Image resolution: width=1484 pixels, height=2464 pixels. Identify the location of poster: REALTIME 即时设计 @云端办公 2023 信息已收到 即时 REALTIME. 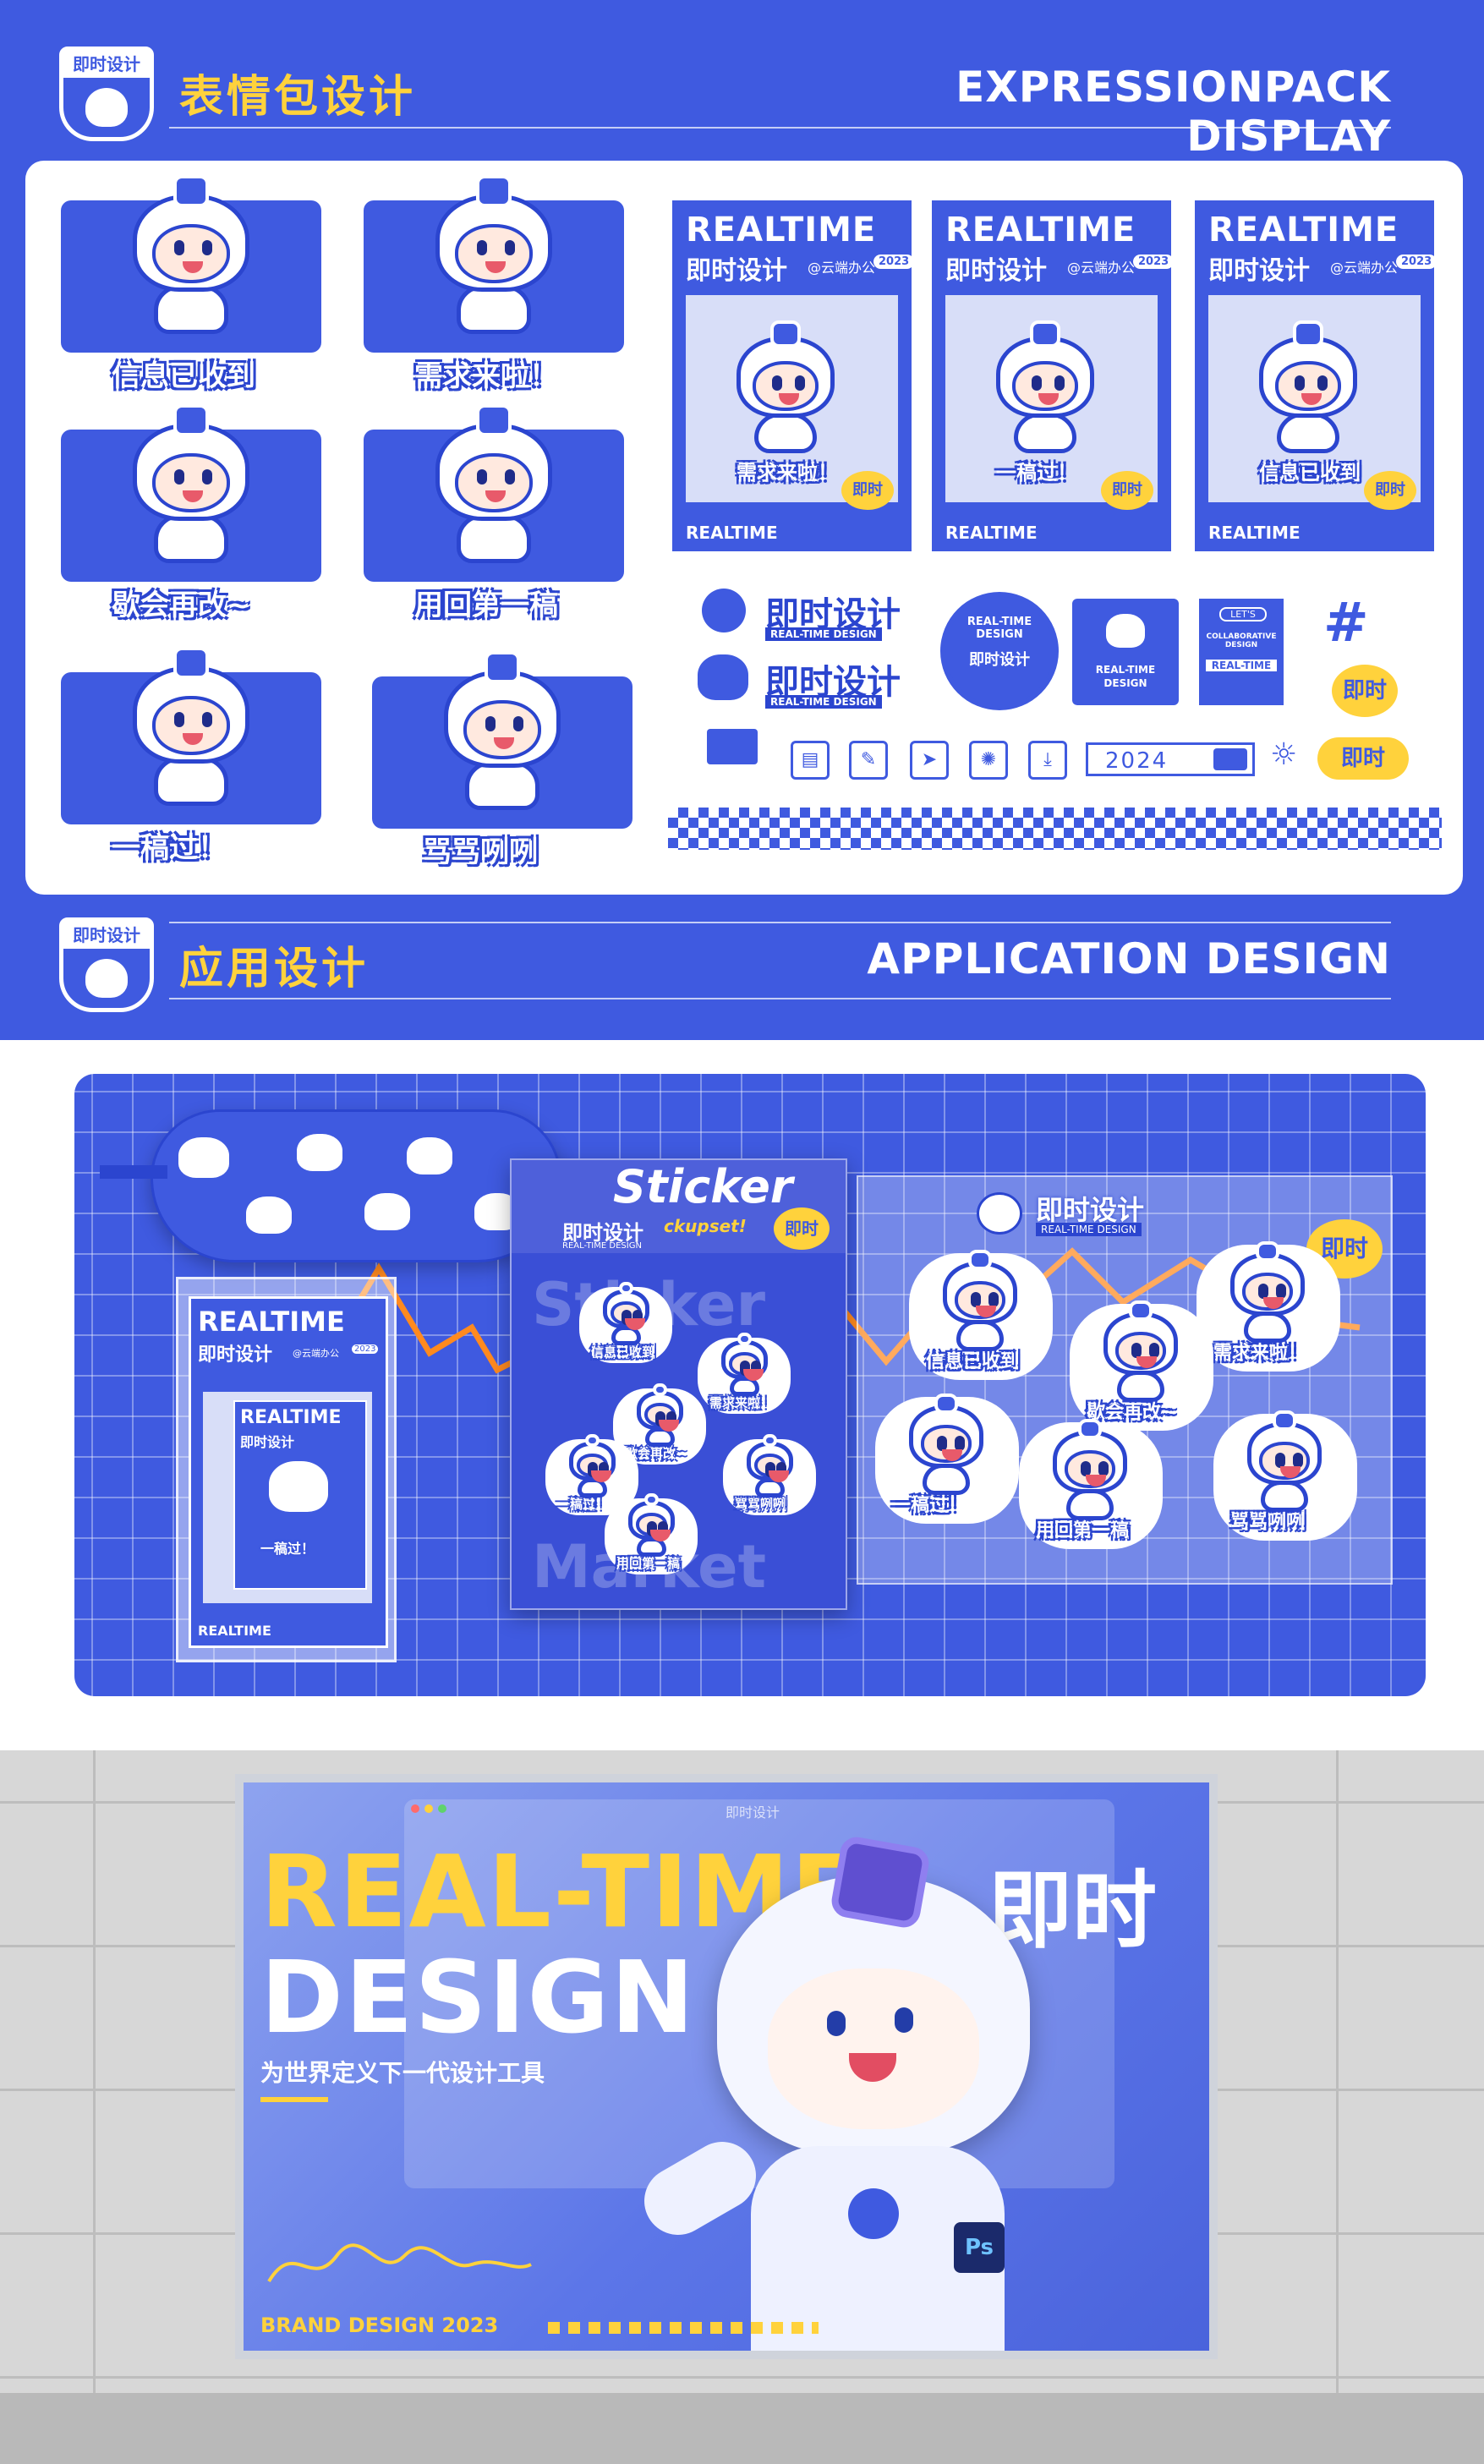
(1316, 375).